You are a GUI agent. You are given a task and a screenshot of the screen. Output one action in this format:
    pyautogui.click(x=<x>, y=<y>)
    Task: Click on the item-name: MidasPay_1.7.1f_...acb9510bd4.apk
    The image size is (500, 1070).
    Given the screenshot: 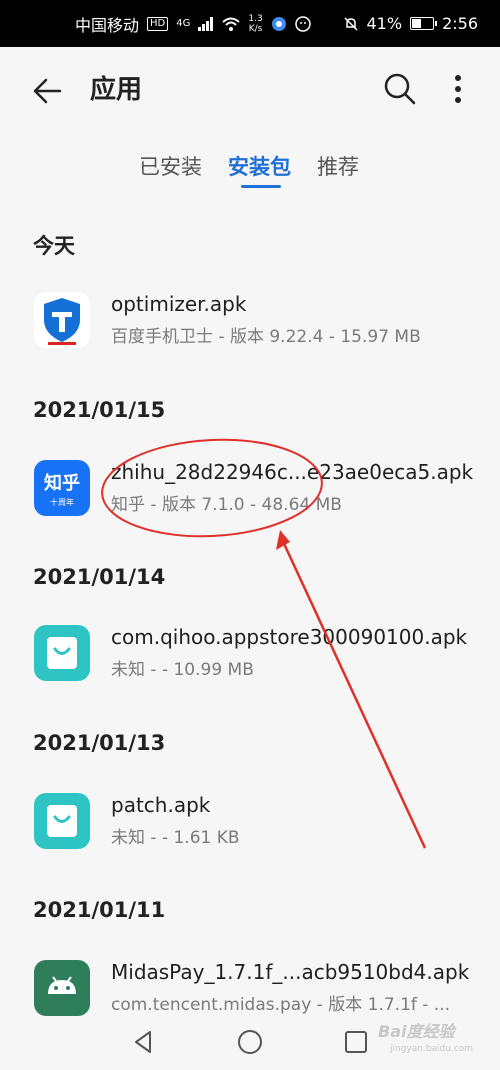 What is the action you would take?
    pyautogui.click(x=290, y=972)
    